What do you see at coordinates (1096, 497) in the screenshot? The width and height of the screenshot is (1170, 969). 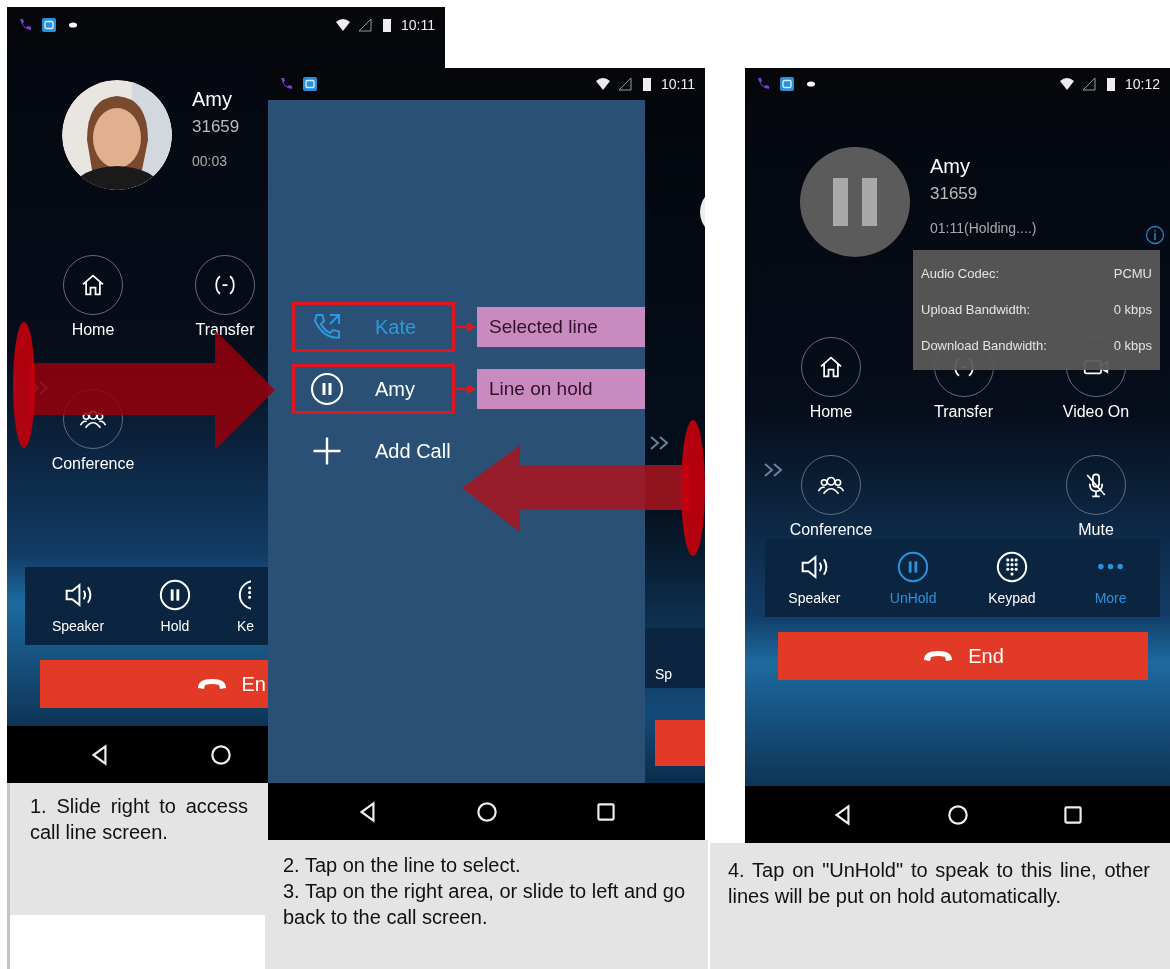 I see `action-button: Mute` at bounding box center [1096, 497].